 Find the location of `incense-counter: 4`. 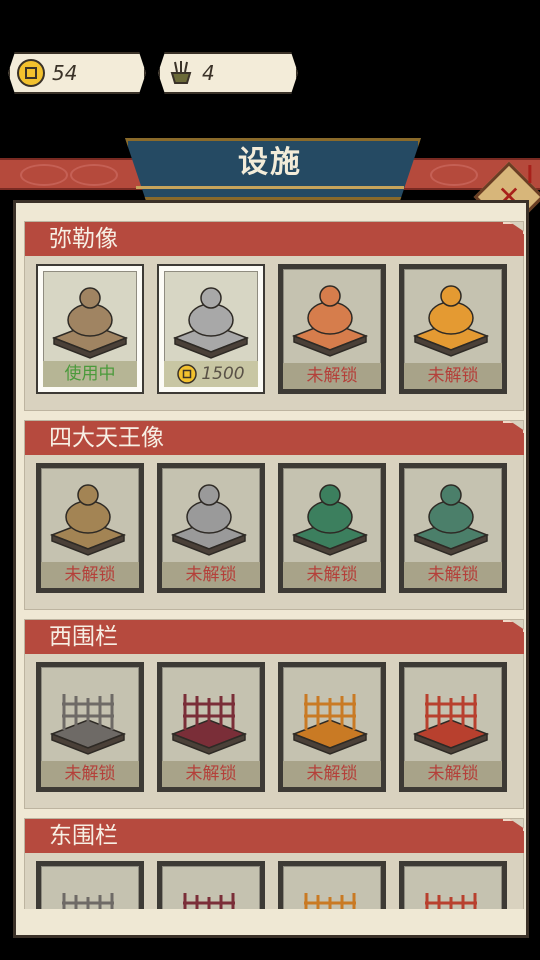

incense-counter: 4 is located at coordinates (228, 73).